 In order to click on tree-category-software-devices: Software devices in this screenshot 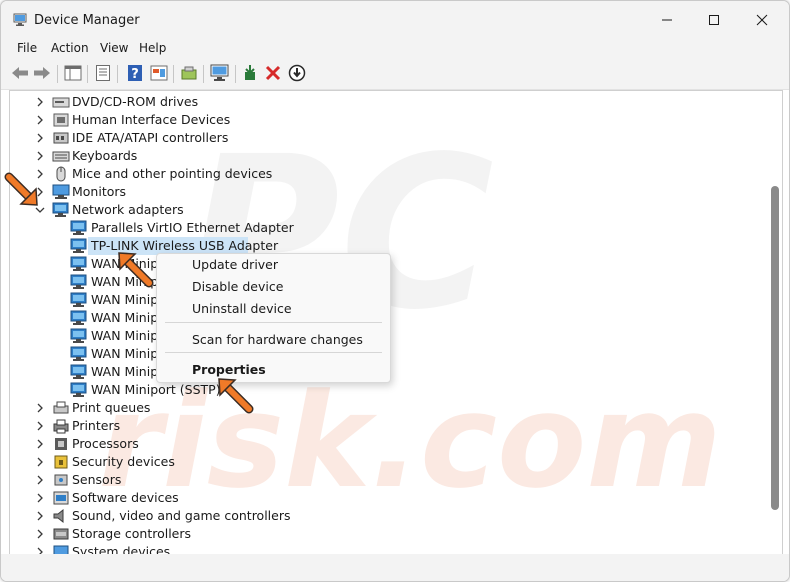, I will do `click(170, 498)`.